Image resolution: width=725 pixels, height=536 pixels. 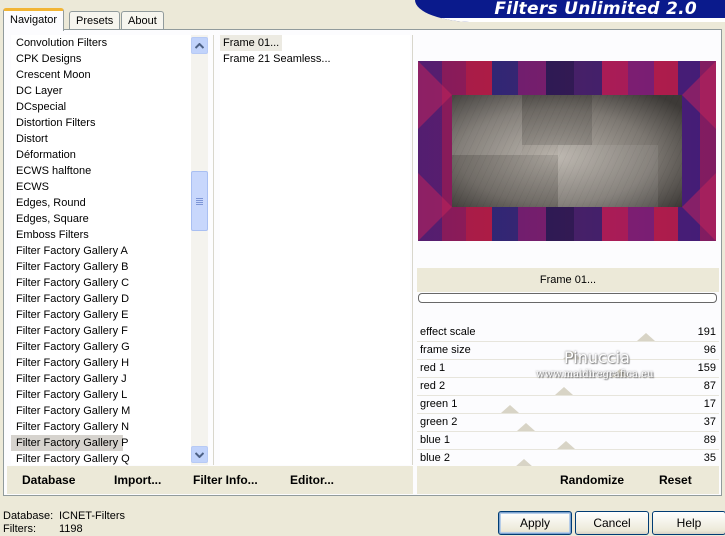 I want to click on apply-button: Apply, so click(x=535, y=523).